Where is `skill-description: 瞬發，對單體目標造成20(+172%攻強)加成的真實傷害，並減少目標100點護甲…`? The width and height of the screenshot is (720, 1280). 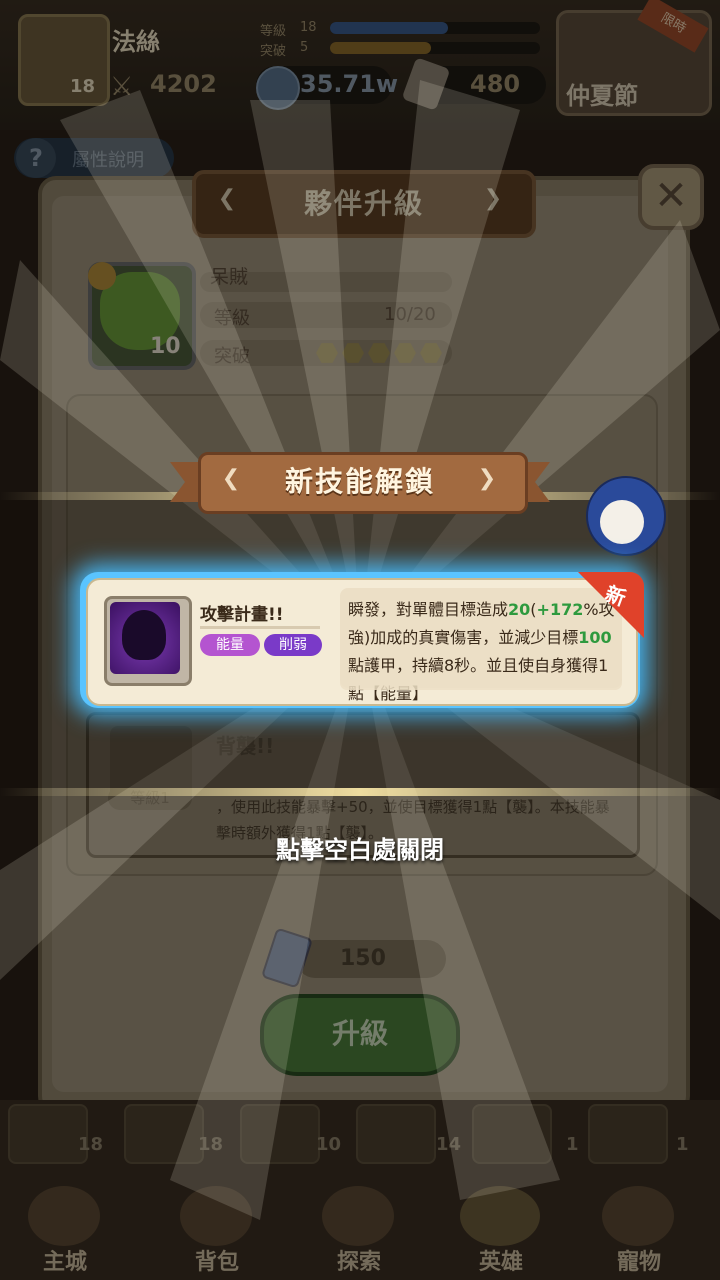
skill-description: 瞬發，對單體目標造成20(+172%攻強)加成的真實傷害，並減少目標100點護甲… is located at coordinates (481, 651).